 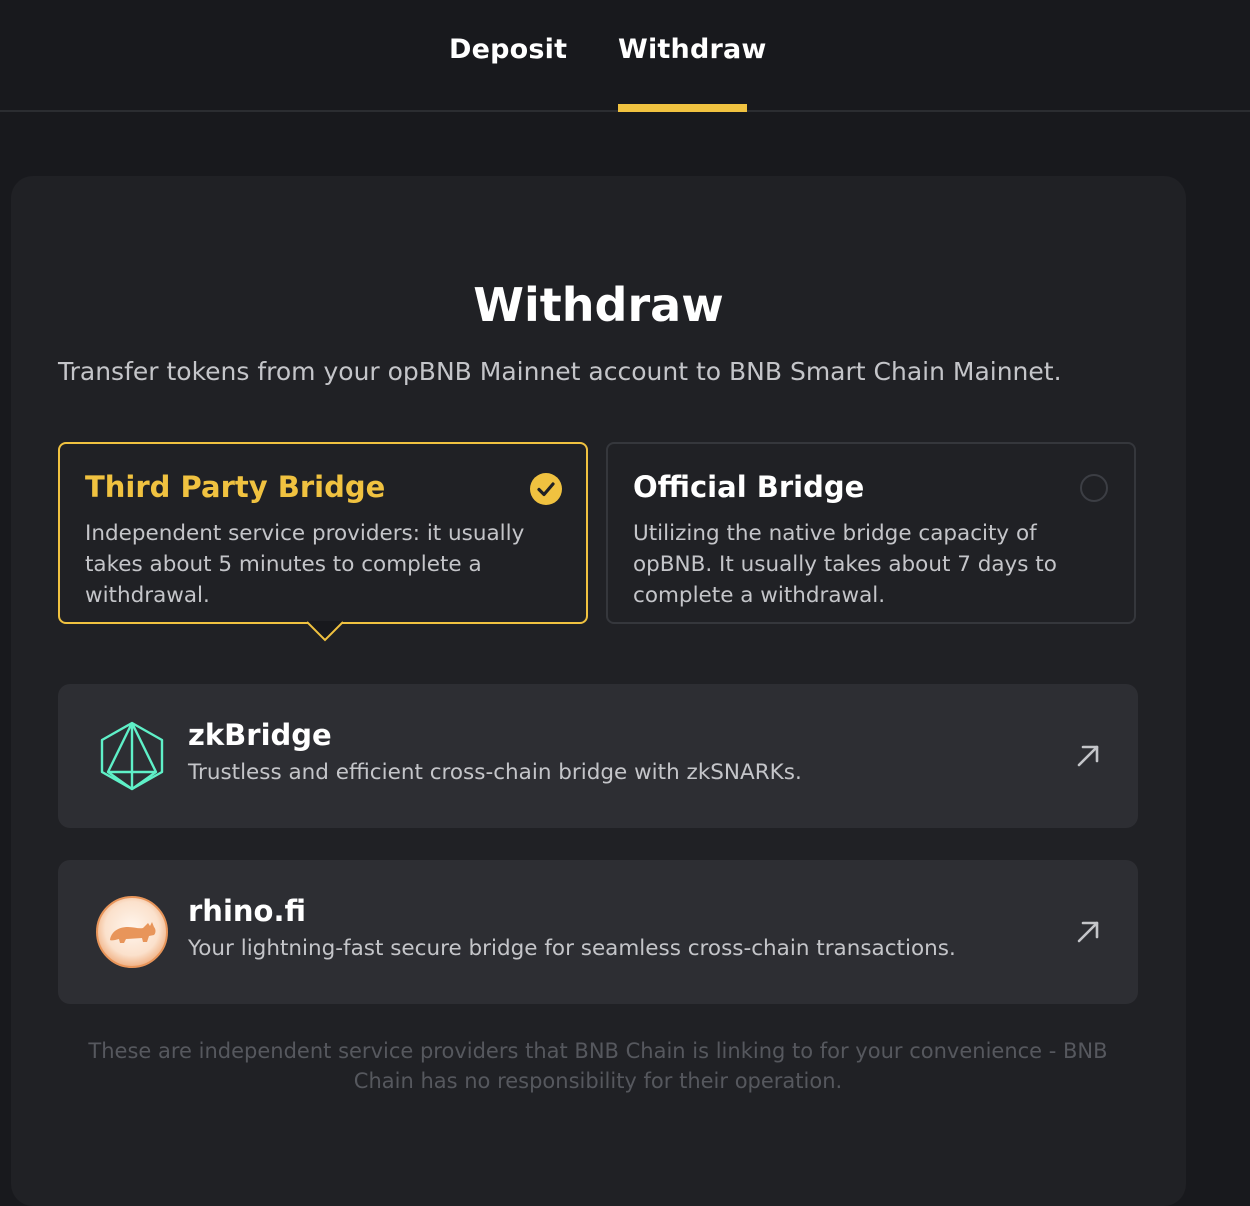 What do you see at coordinates (1094, 488) in the screenshot?
I see `radio-unchecked-icon` at bounding box center [1094, 488].